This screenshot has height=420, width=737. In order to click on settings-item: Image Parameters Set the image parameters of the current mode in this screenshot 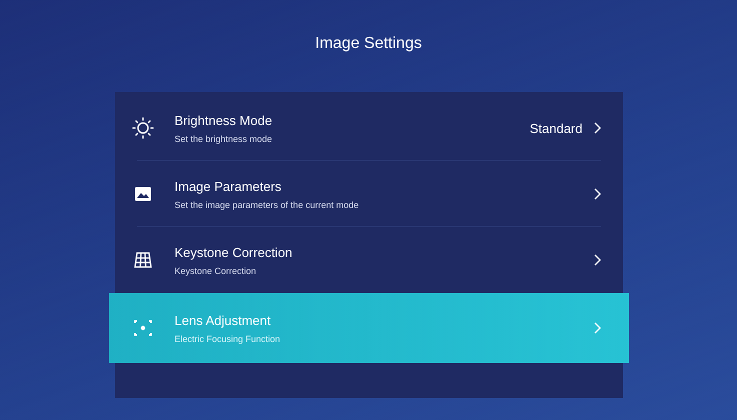, I will do `click(368, 194)`.